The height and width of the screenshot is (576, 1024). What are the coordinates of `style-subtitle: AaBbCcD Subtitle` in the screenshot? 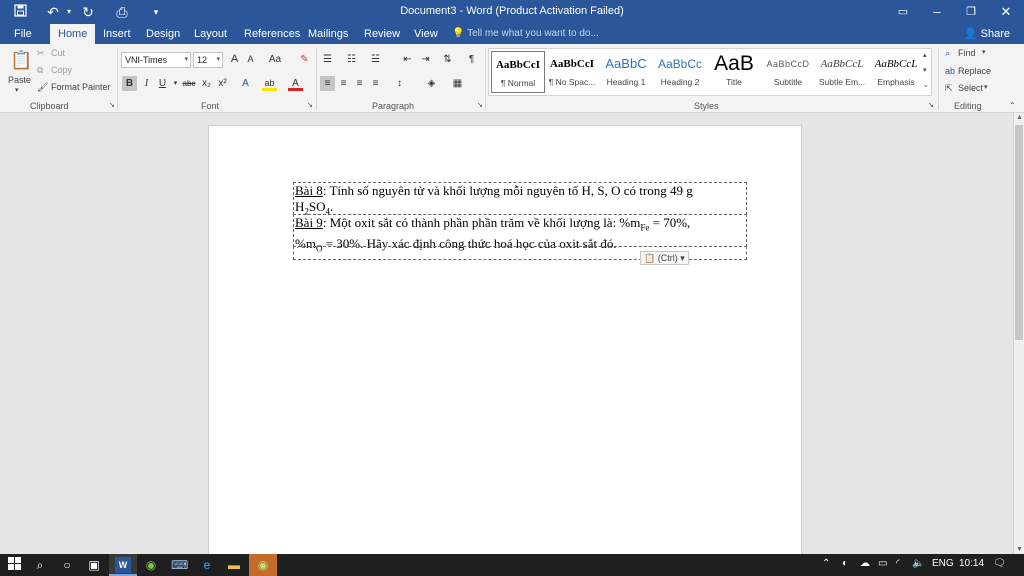 It's located at (788, 72).